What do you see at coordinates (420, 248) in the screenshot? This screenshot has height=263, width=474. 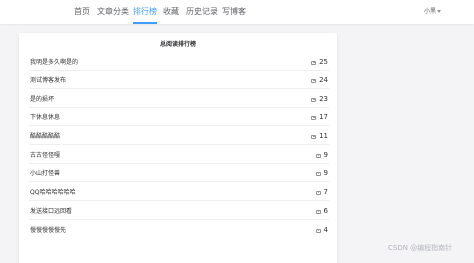 I see `csdn-watermark: CSDN @编程指南针` at bounding box center [420, 248].